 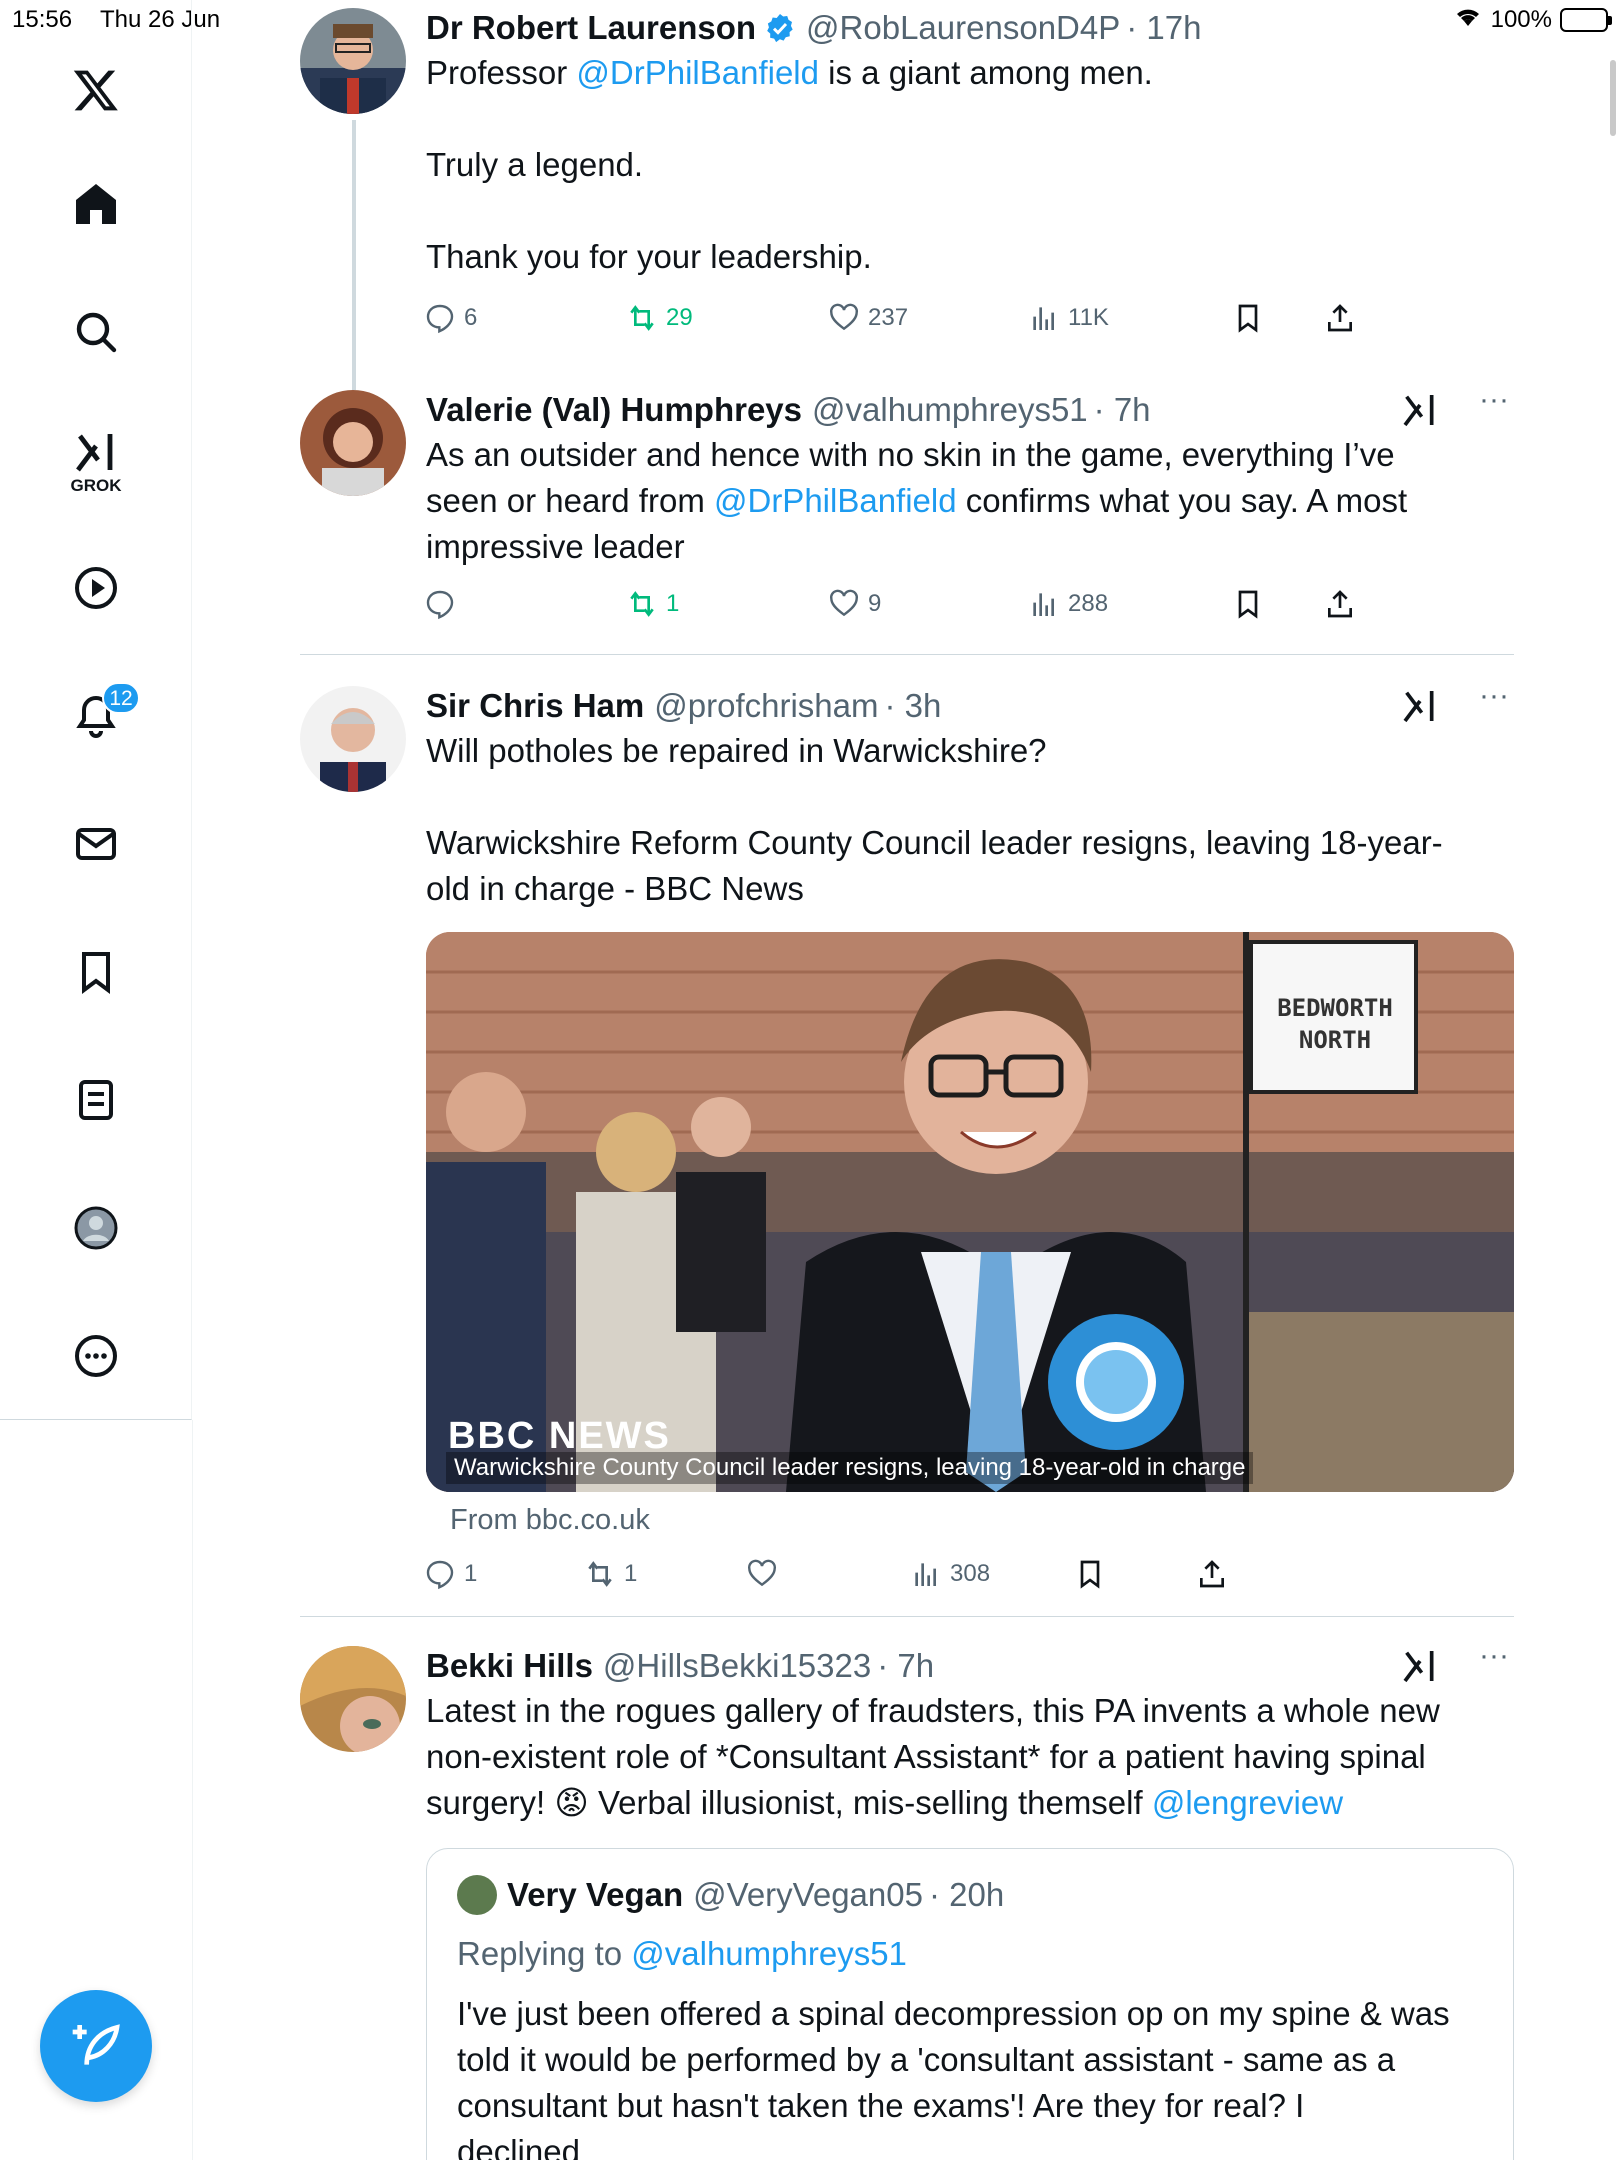 I want to click on profile-icon, so click(x=96, y=1228).